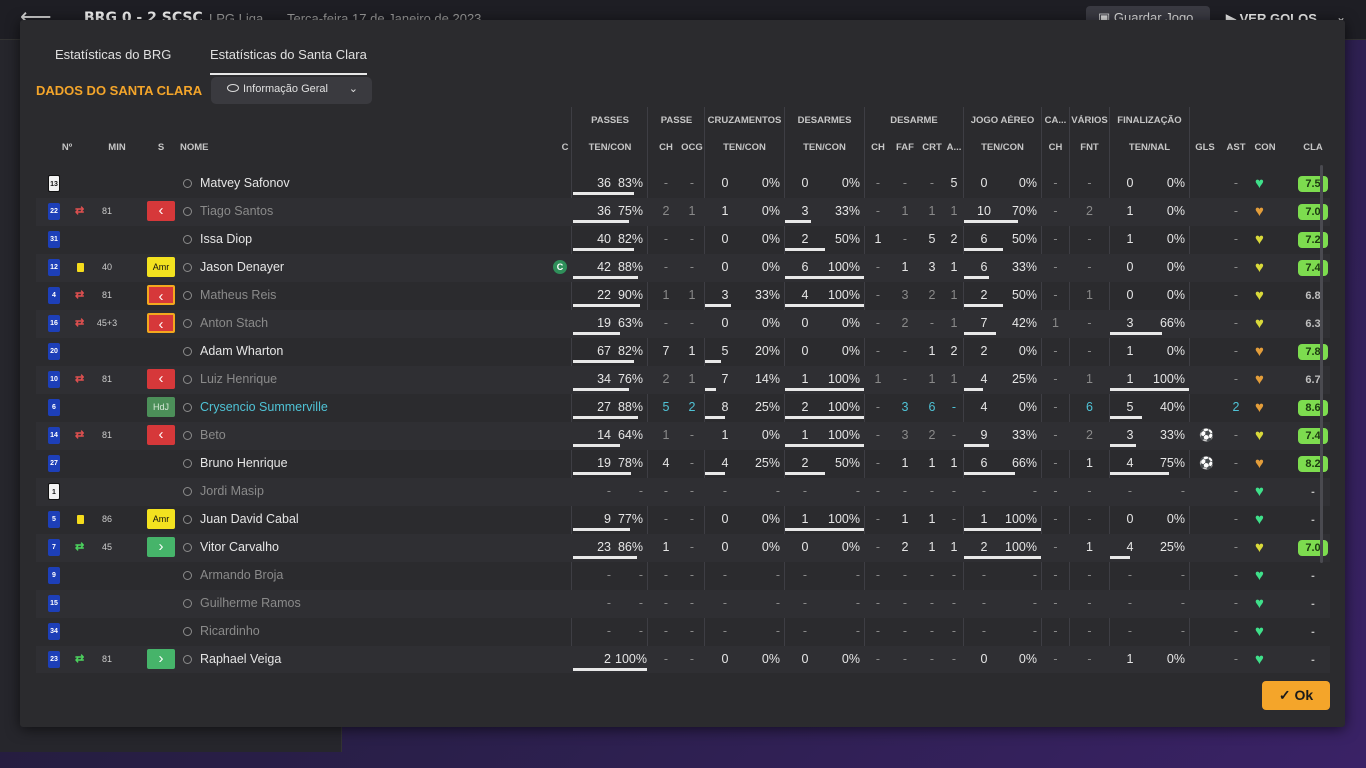 The height and width of the screenshot is (768, 1366). What do you see at coordinates (878, 147) in the screenshot?
I see `col-header-tackle-ch: CH` at bounding box center [878, 147].